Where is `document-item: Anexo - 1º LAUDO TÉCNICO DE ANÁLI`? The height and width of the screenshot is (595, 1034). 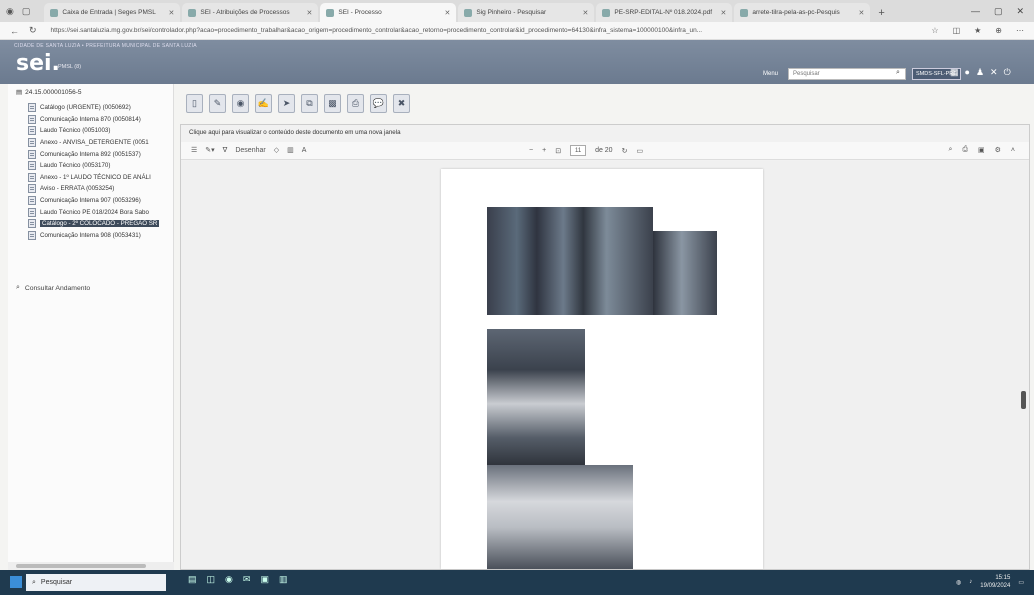
document-item: Anexo - 1º LAUDO TÉCNICO DE ANÁLI is located at coordinates (102, 178).